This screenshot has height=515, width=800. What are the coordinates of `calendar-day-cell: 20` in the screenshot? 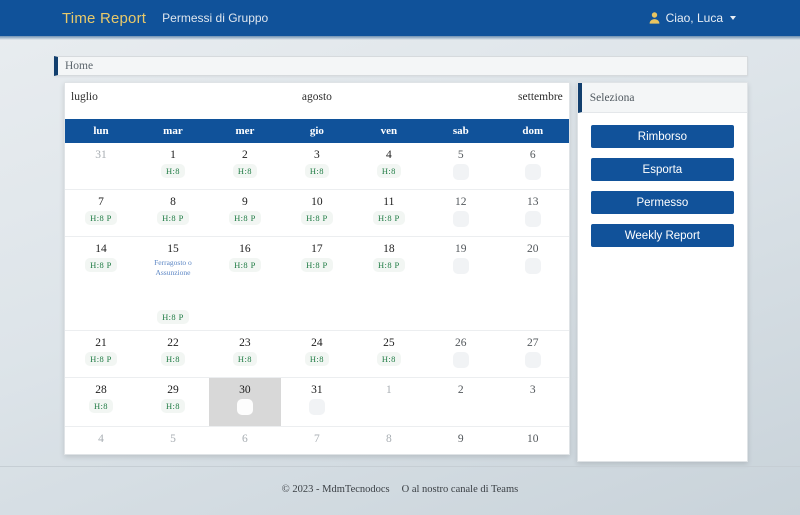 It's located at (532, 283).